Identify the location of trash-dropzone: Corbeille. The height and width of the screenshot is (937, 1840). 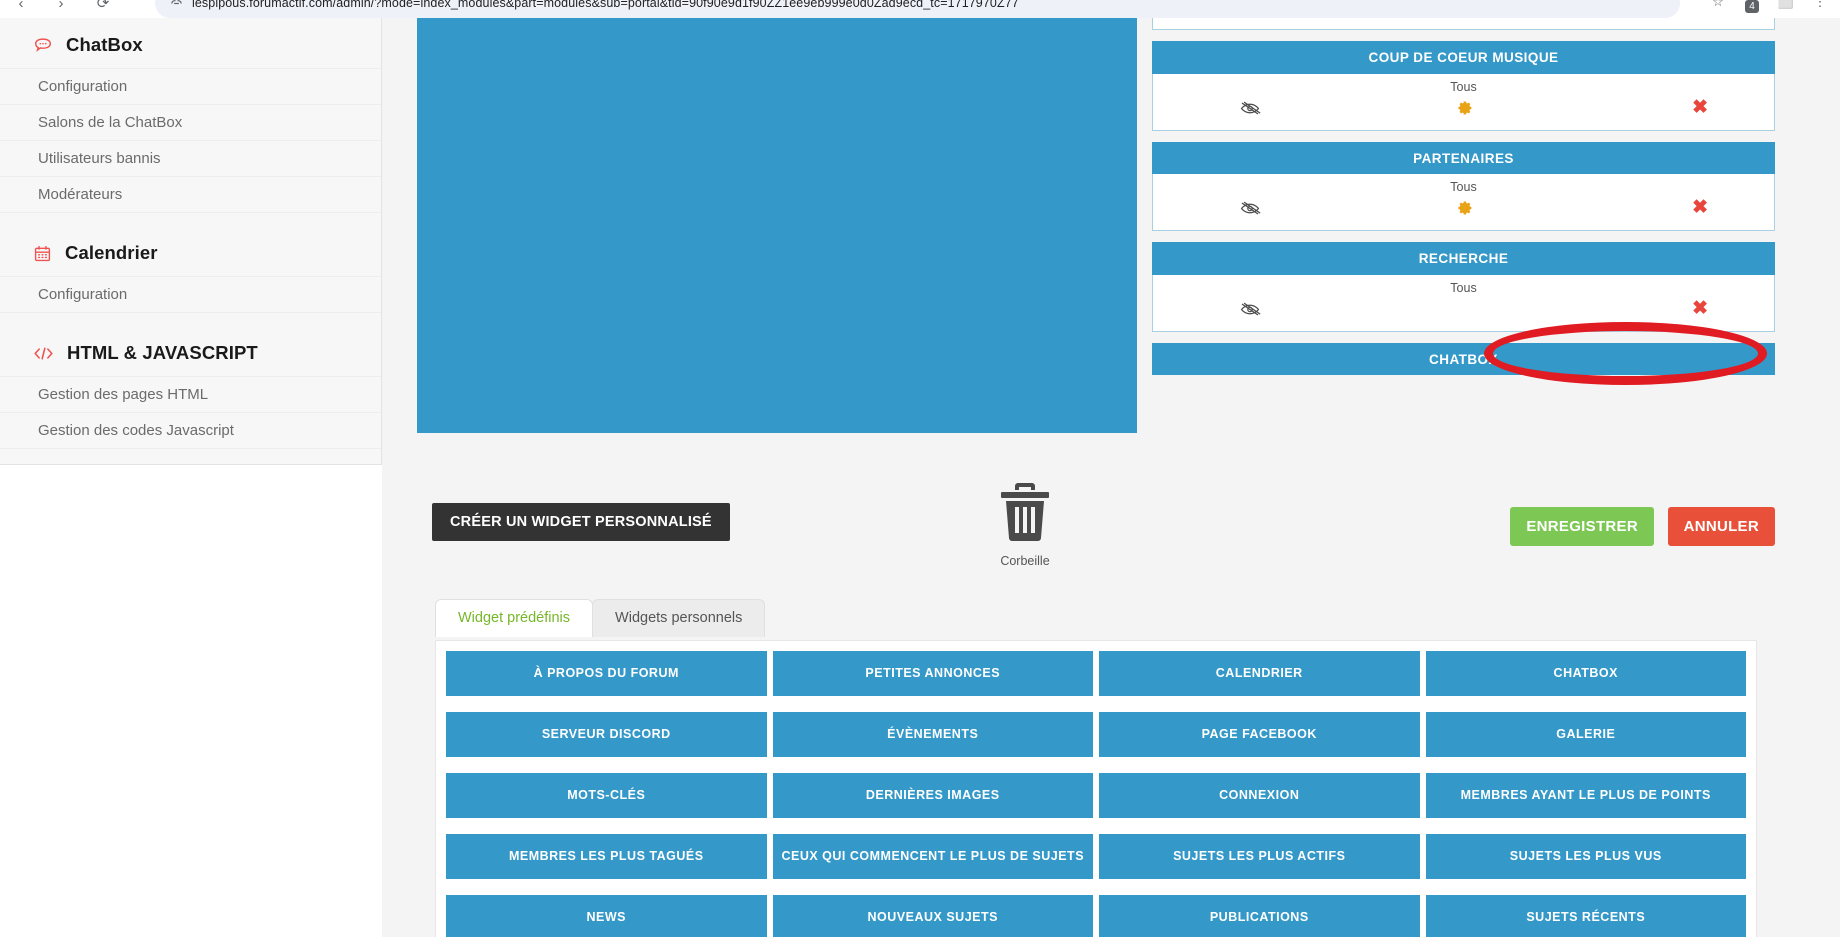
(1025, 524).